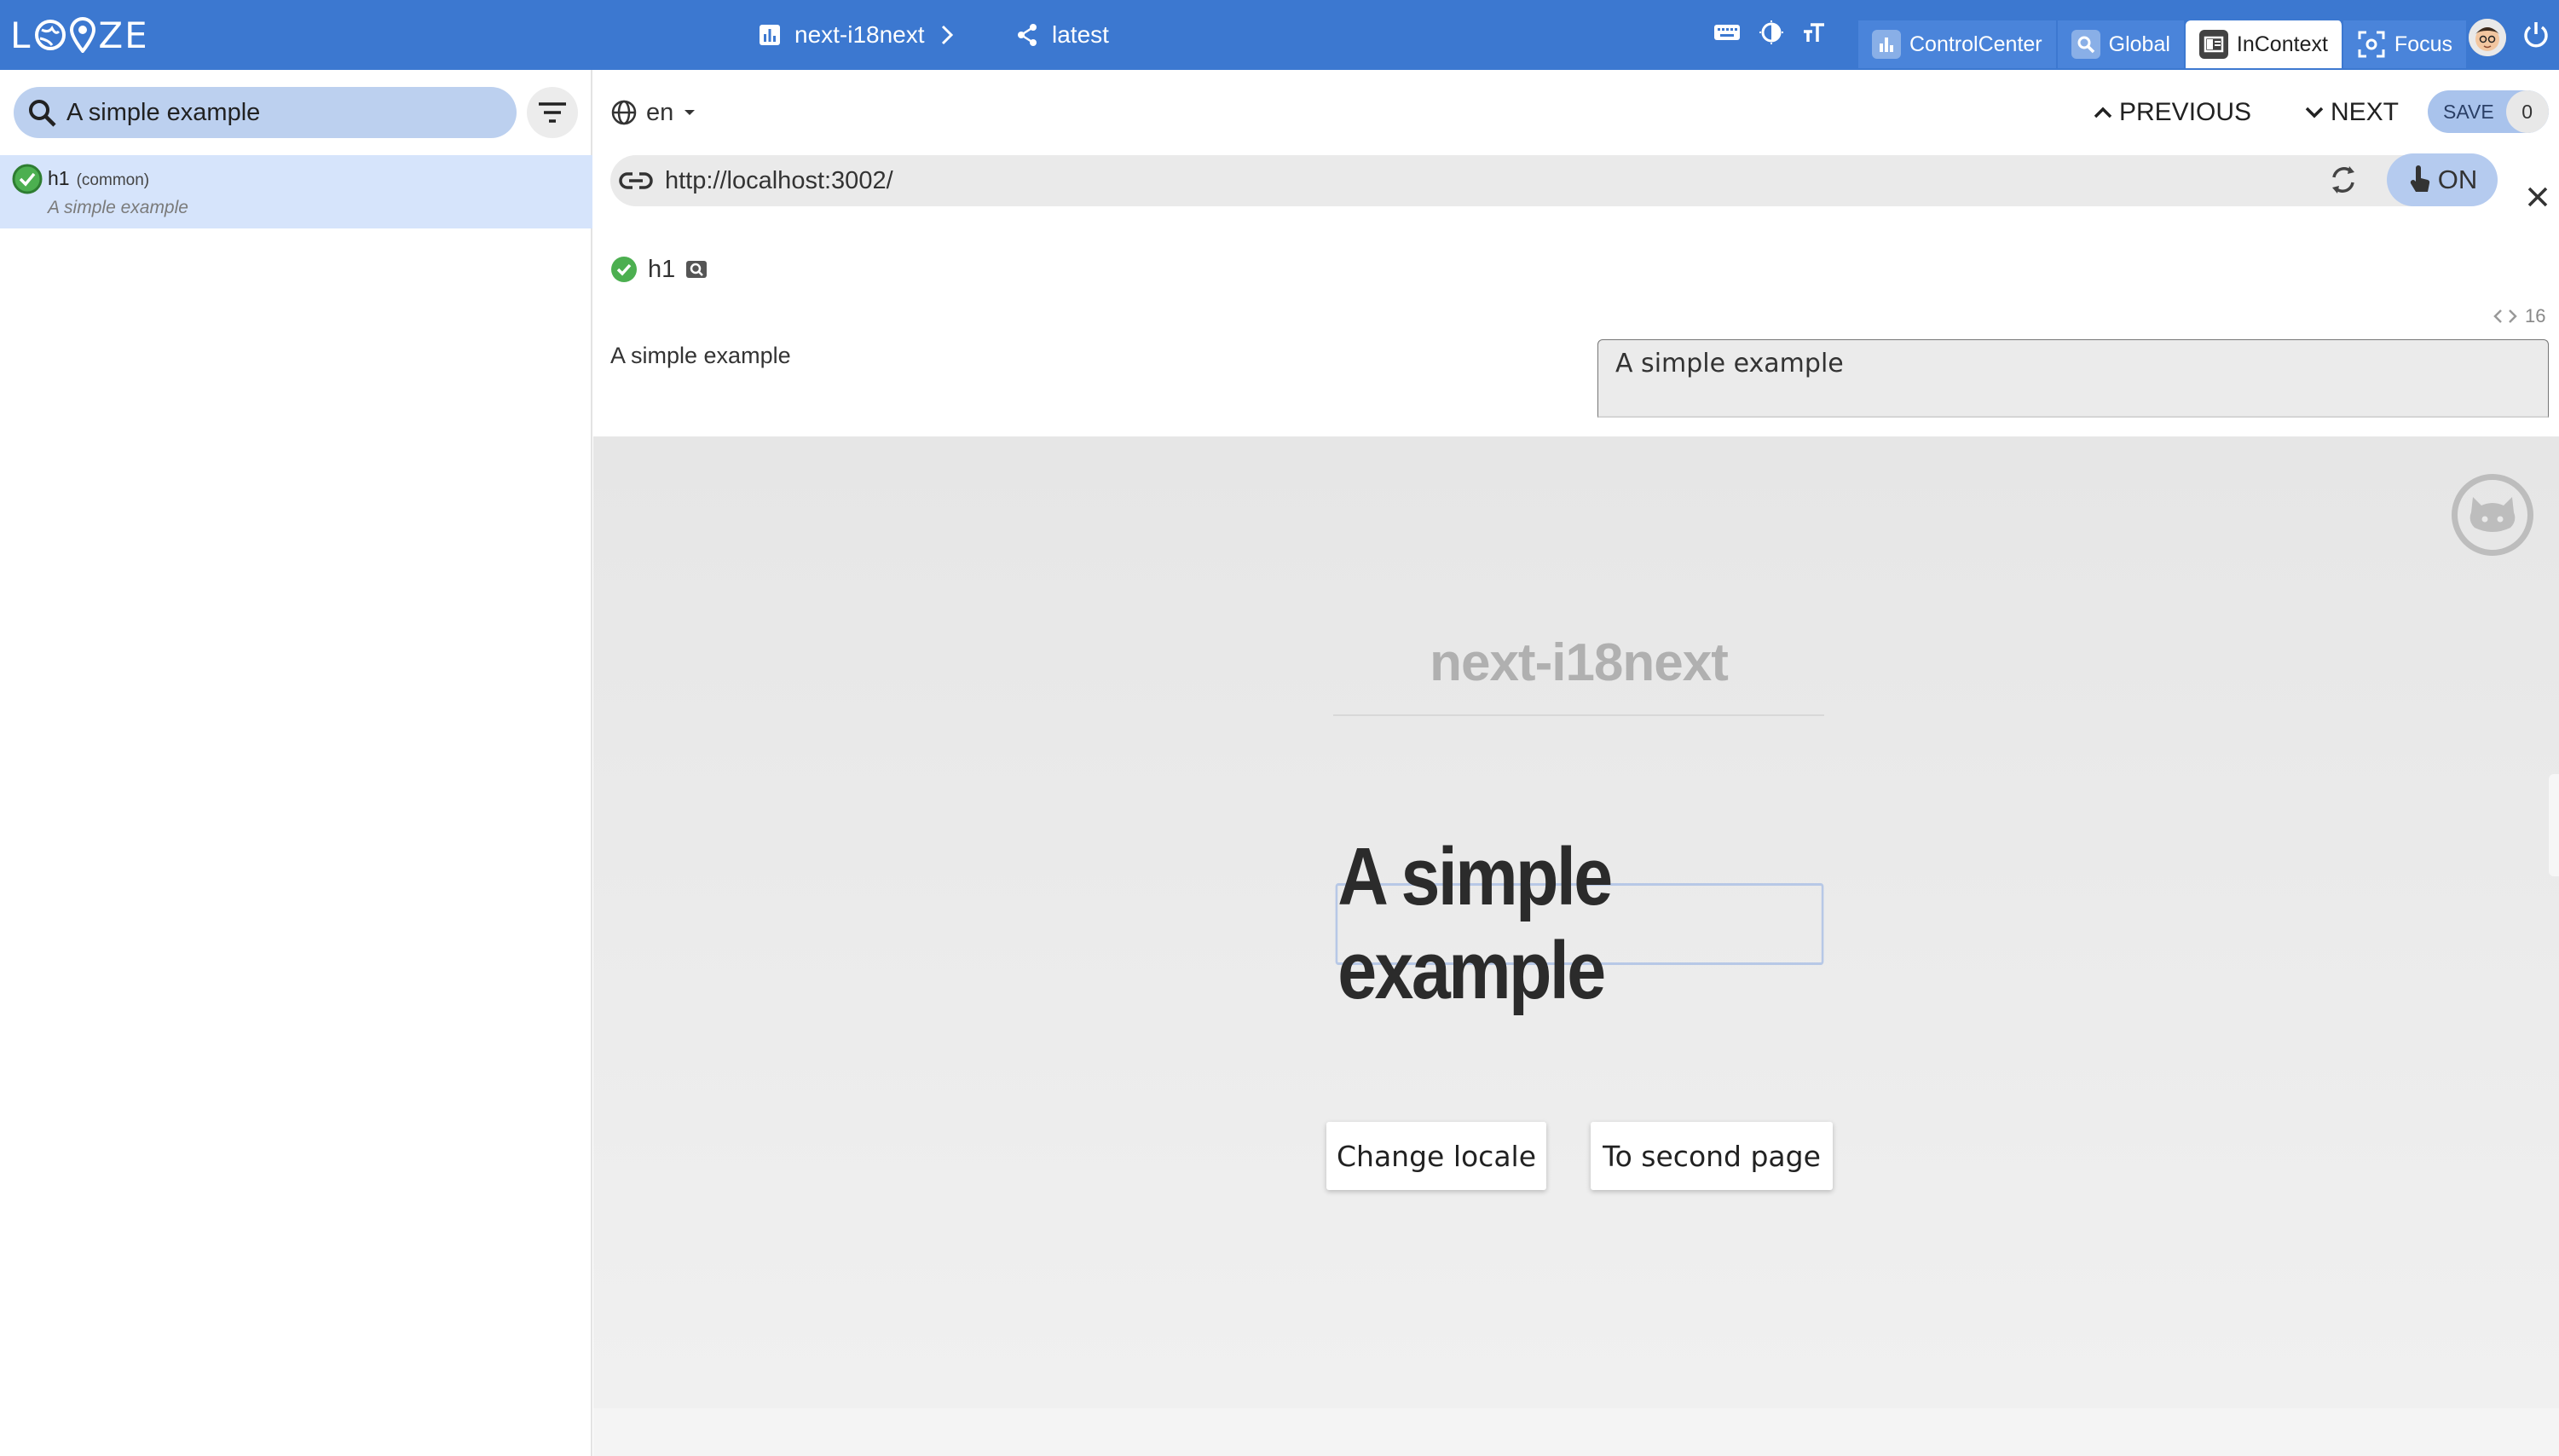  I want to click on user-avatar, so click(2487, 37).